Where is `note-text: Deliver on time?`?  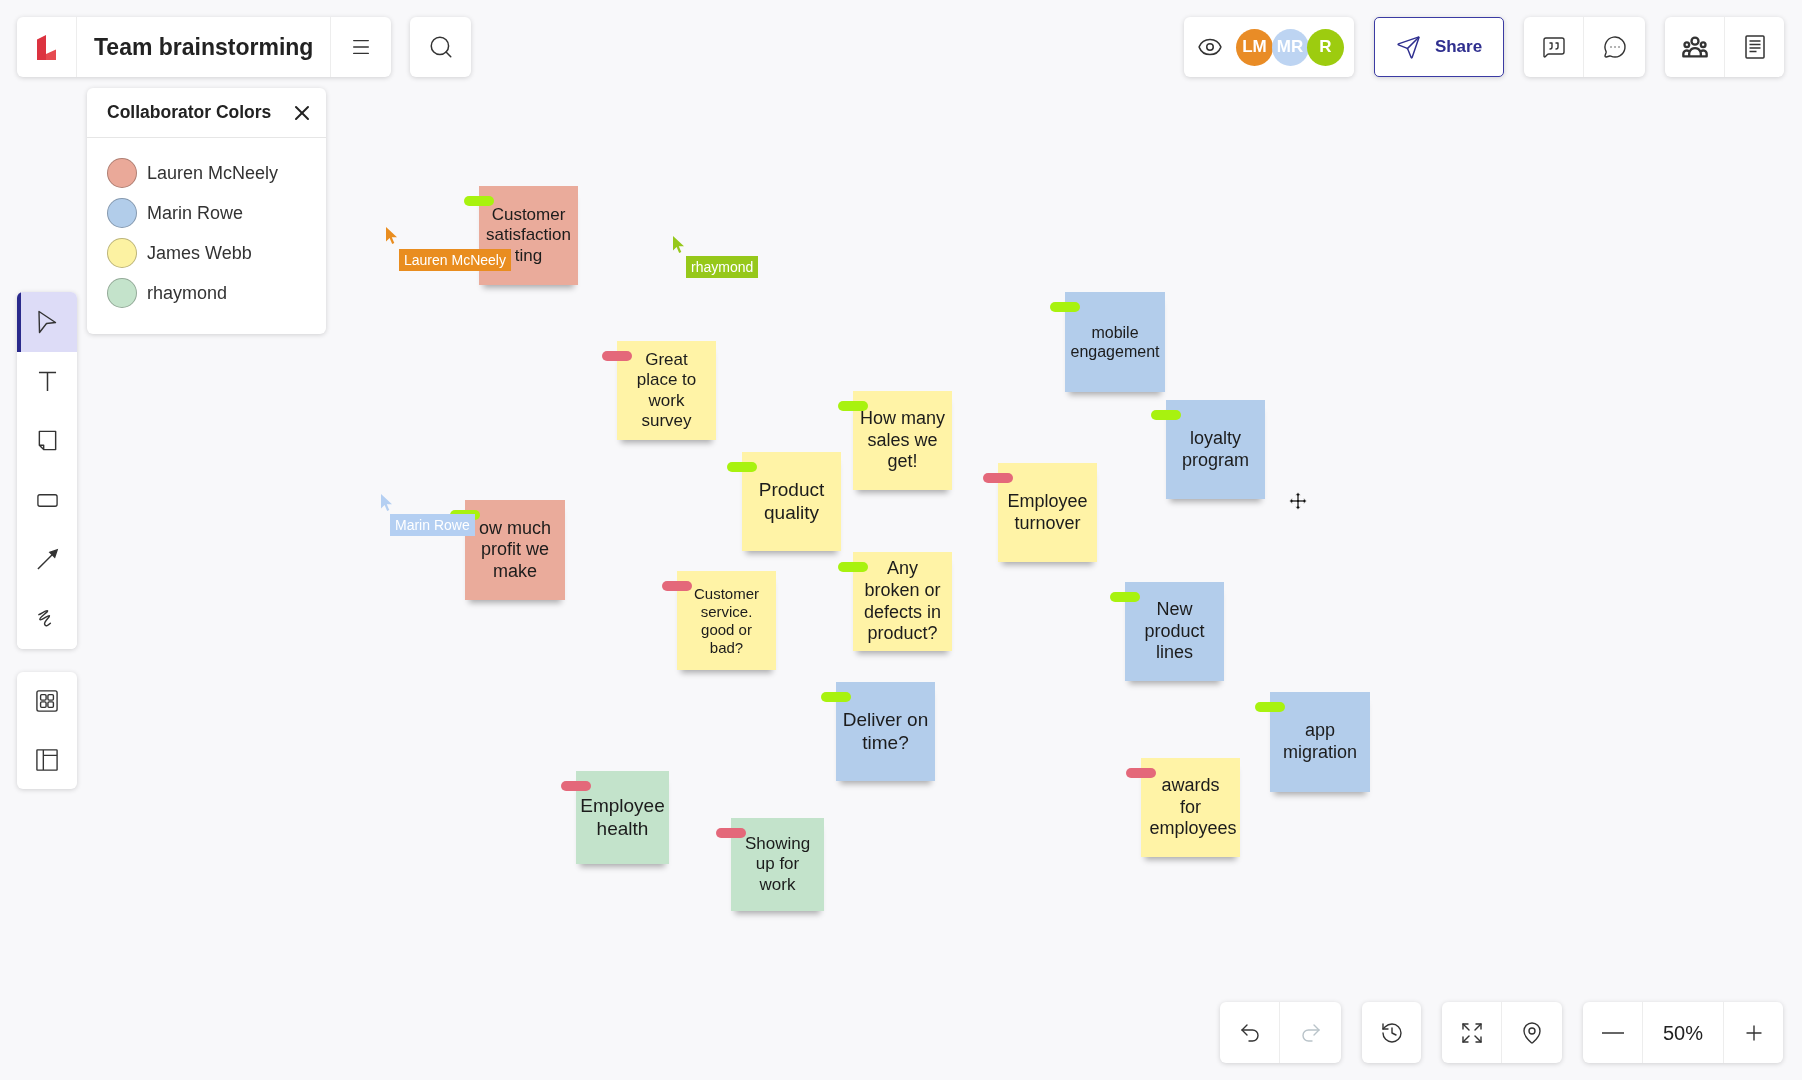
note-text: Deliver on time? is located at coordinates (885, 731).